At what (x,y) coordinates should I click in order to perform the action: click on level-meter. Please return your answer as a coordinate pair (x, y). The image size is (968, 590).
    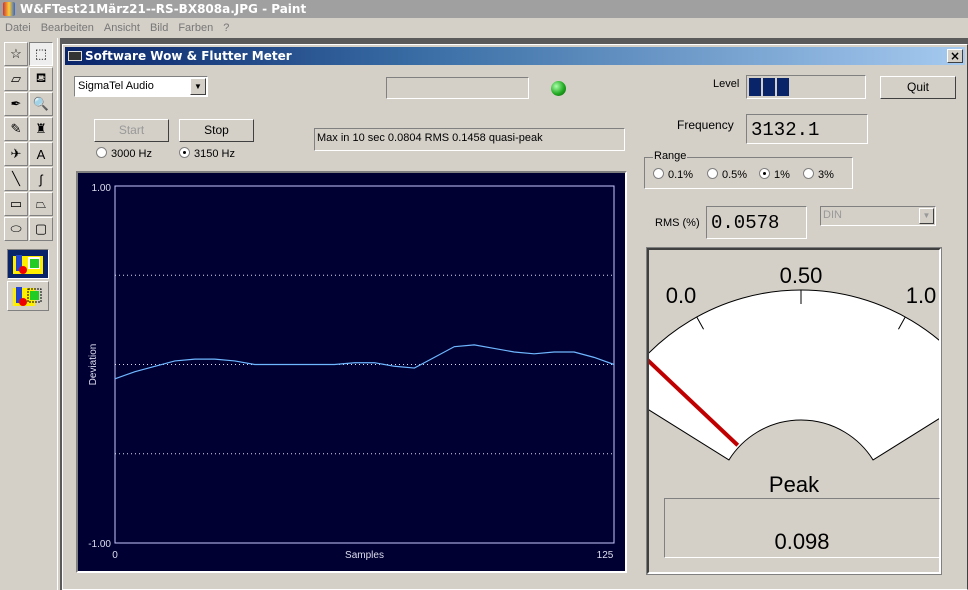
    Looking at the image, I should click on (806, 87).